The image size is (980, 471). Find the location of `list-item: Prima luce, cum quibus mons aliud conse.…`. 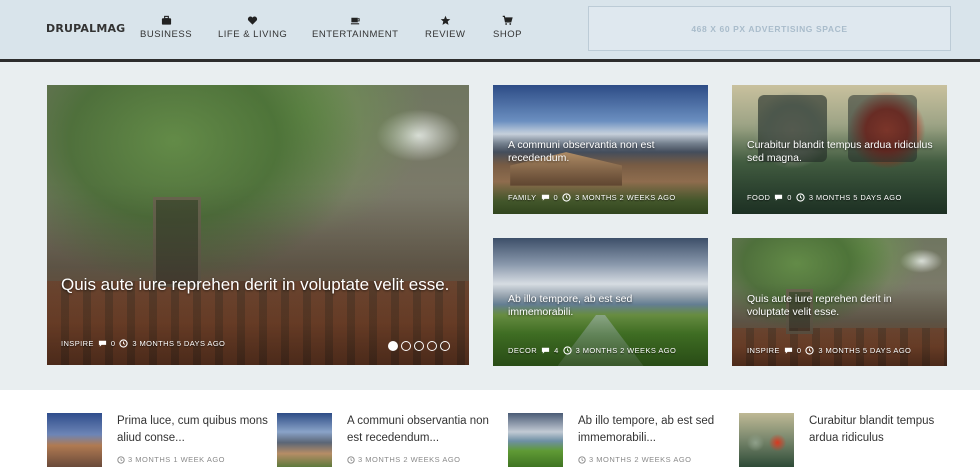

list-item: Prima luce, cum quibus mons aliud conse.… is located at coordinates (157, 442).